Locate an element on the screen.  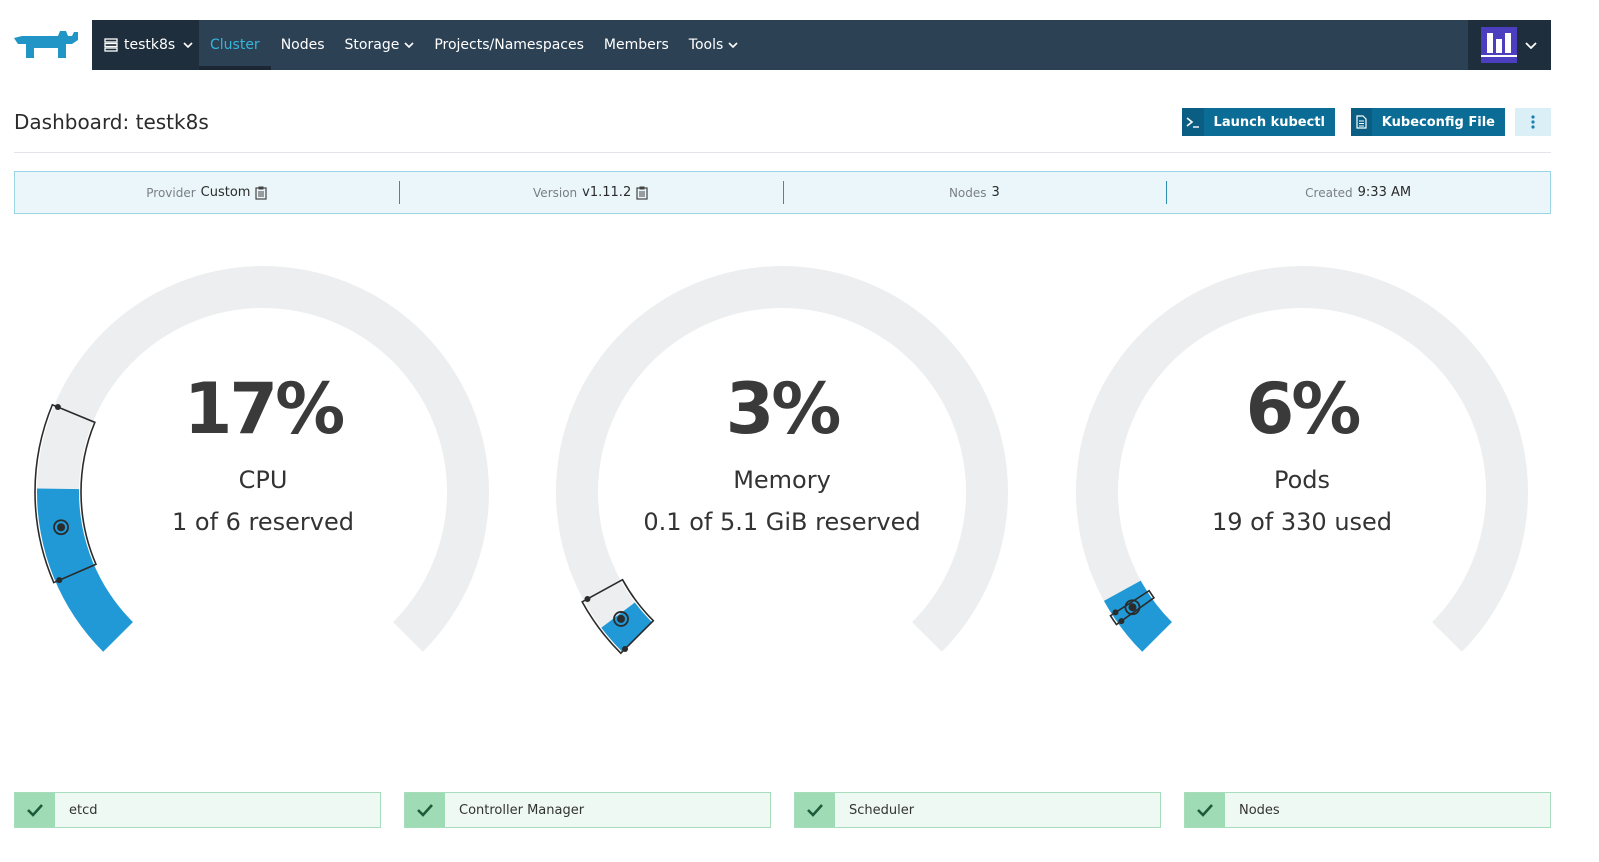
rancher-logo is located at coordinates (47, 45).